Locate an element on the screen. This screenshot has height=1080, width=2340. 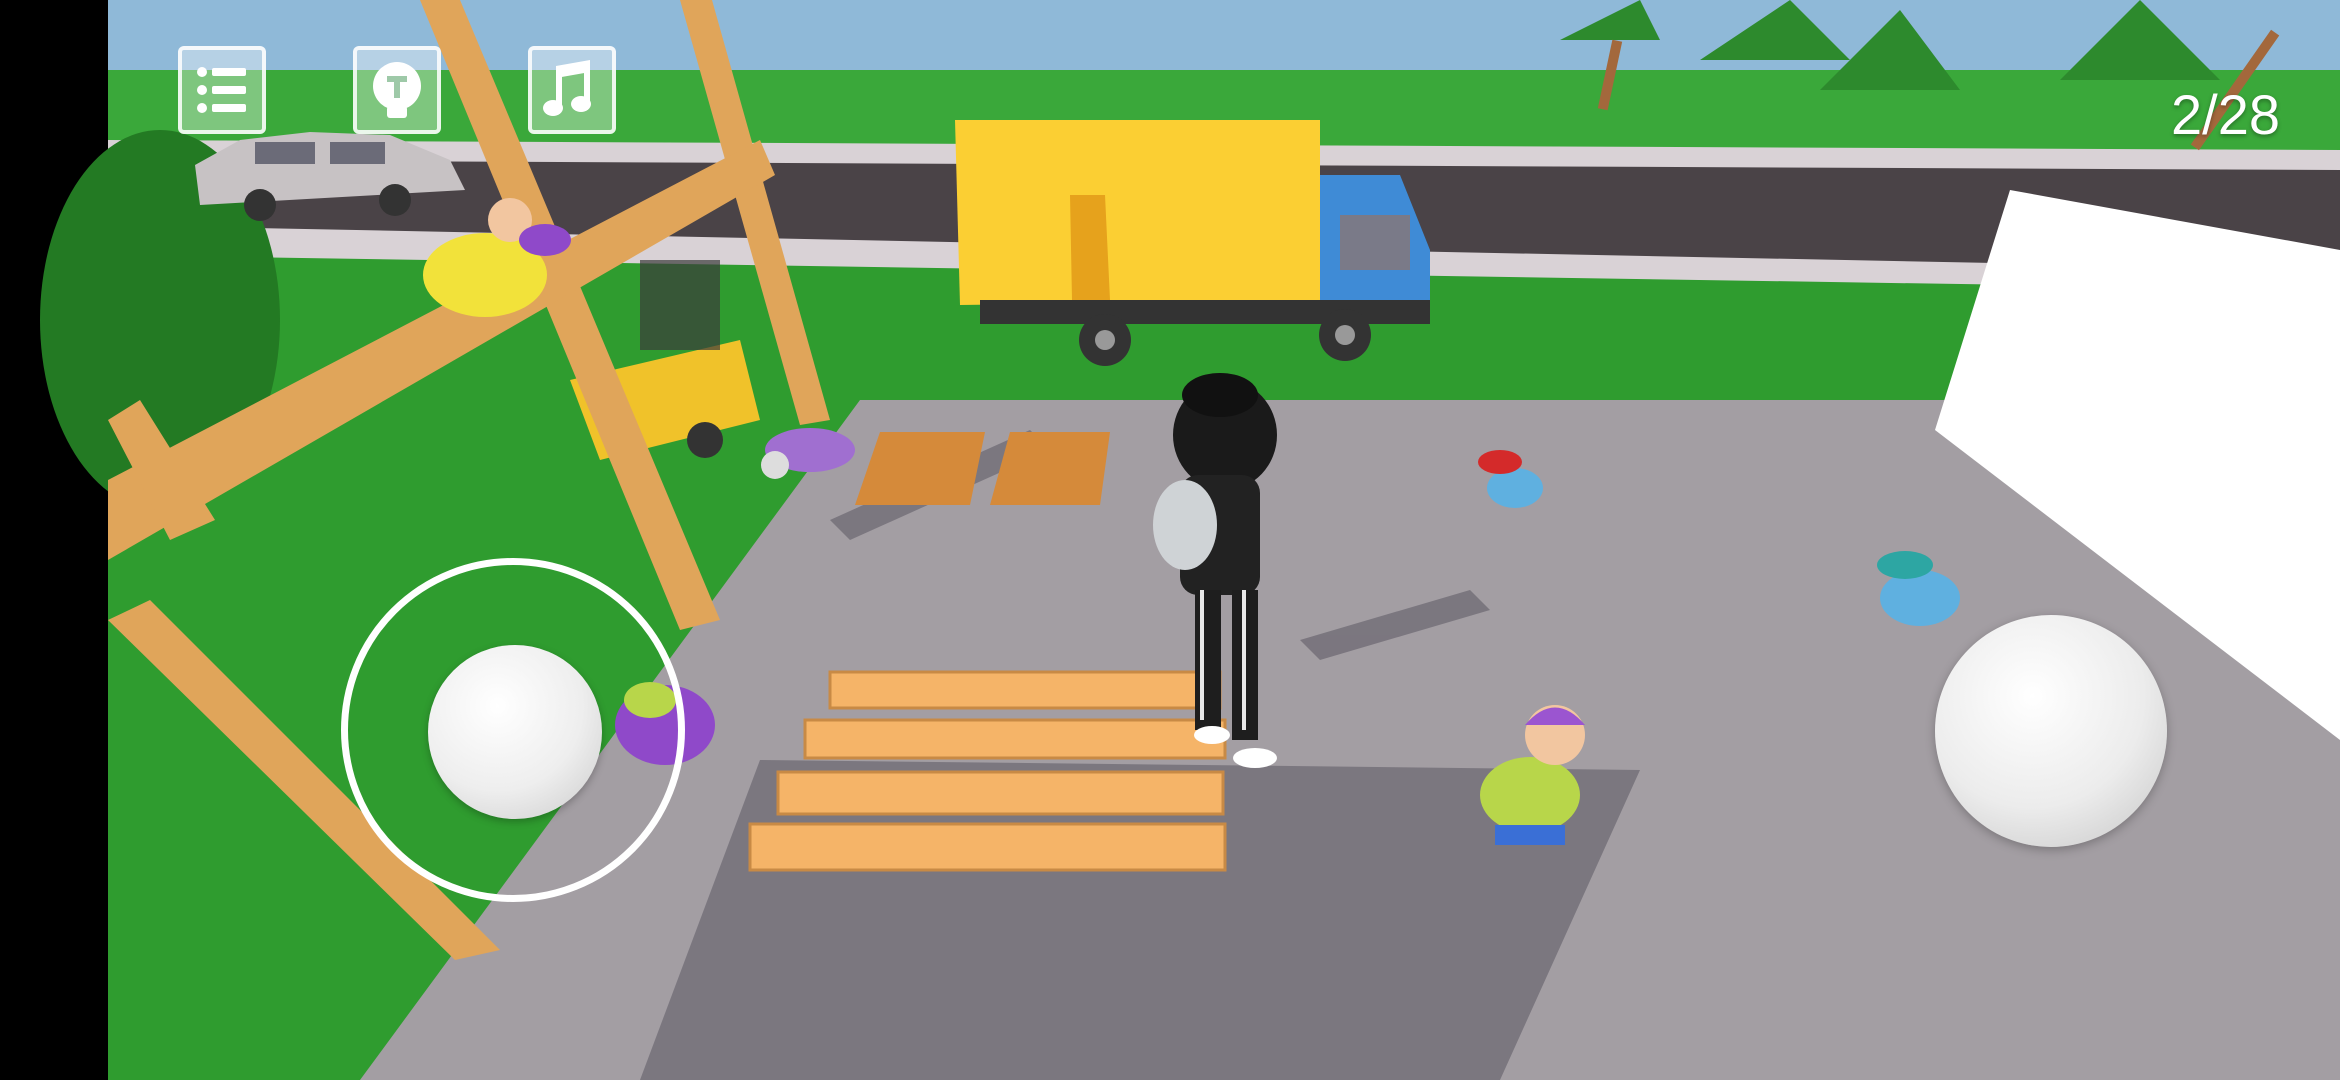
action-button is located at coordinates (2051, 731).